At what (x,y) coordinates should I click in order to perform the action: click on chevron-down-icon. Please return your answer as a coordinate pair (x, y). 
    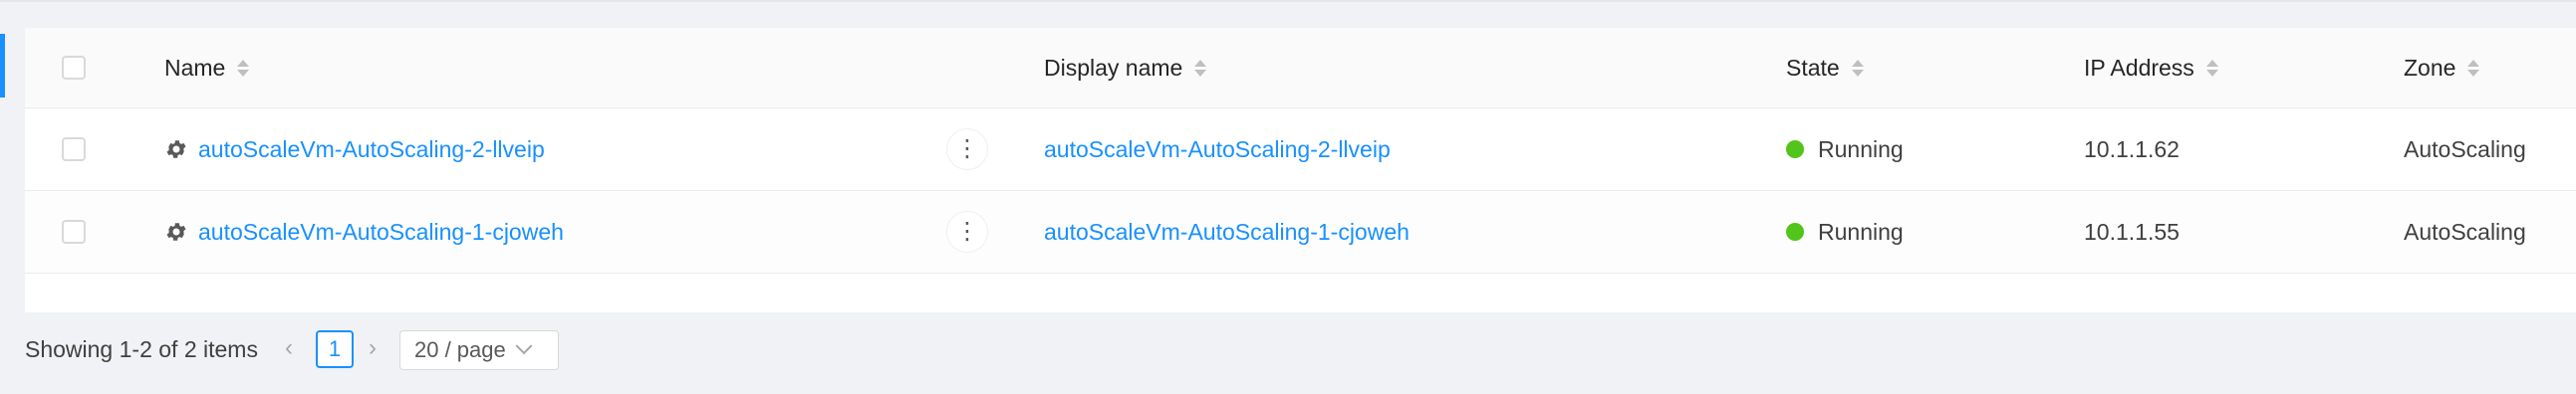
    Looking at the image, I should click on (524, 346).